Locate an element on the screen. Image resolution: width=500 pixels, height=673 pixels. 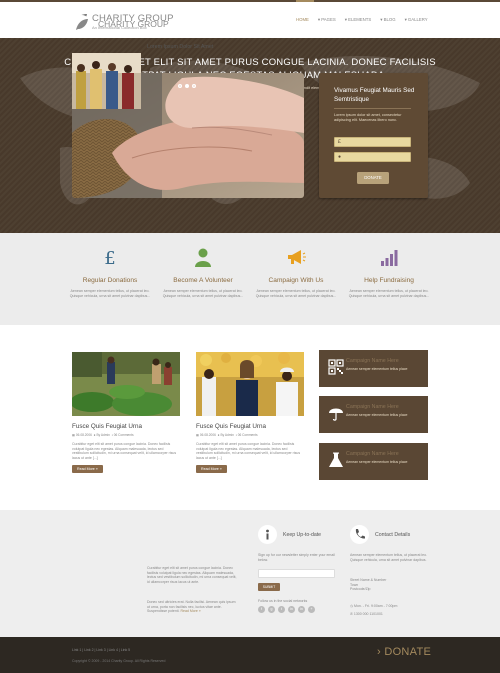
googleplus-icon: + is located at coordinates (311, 609).